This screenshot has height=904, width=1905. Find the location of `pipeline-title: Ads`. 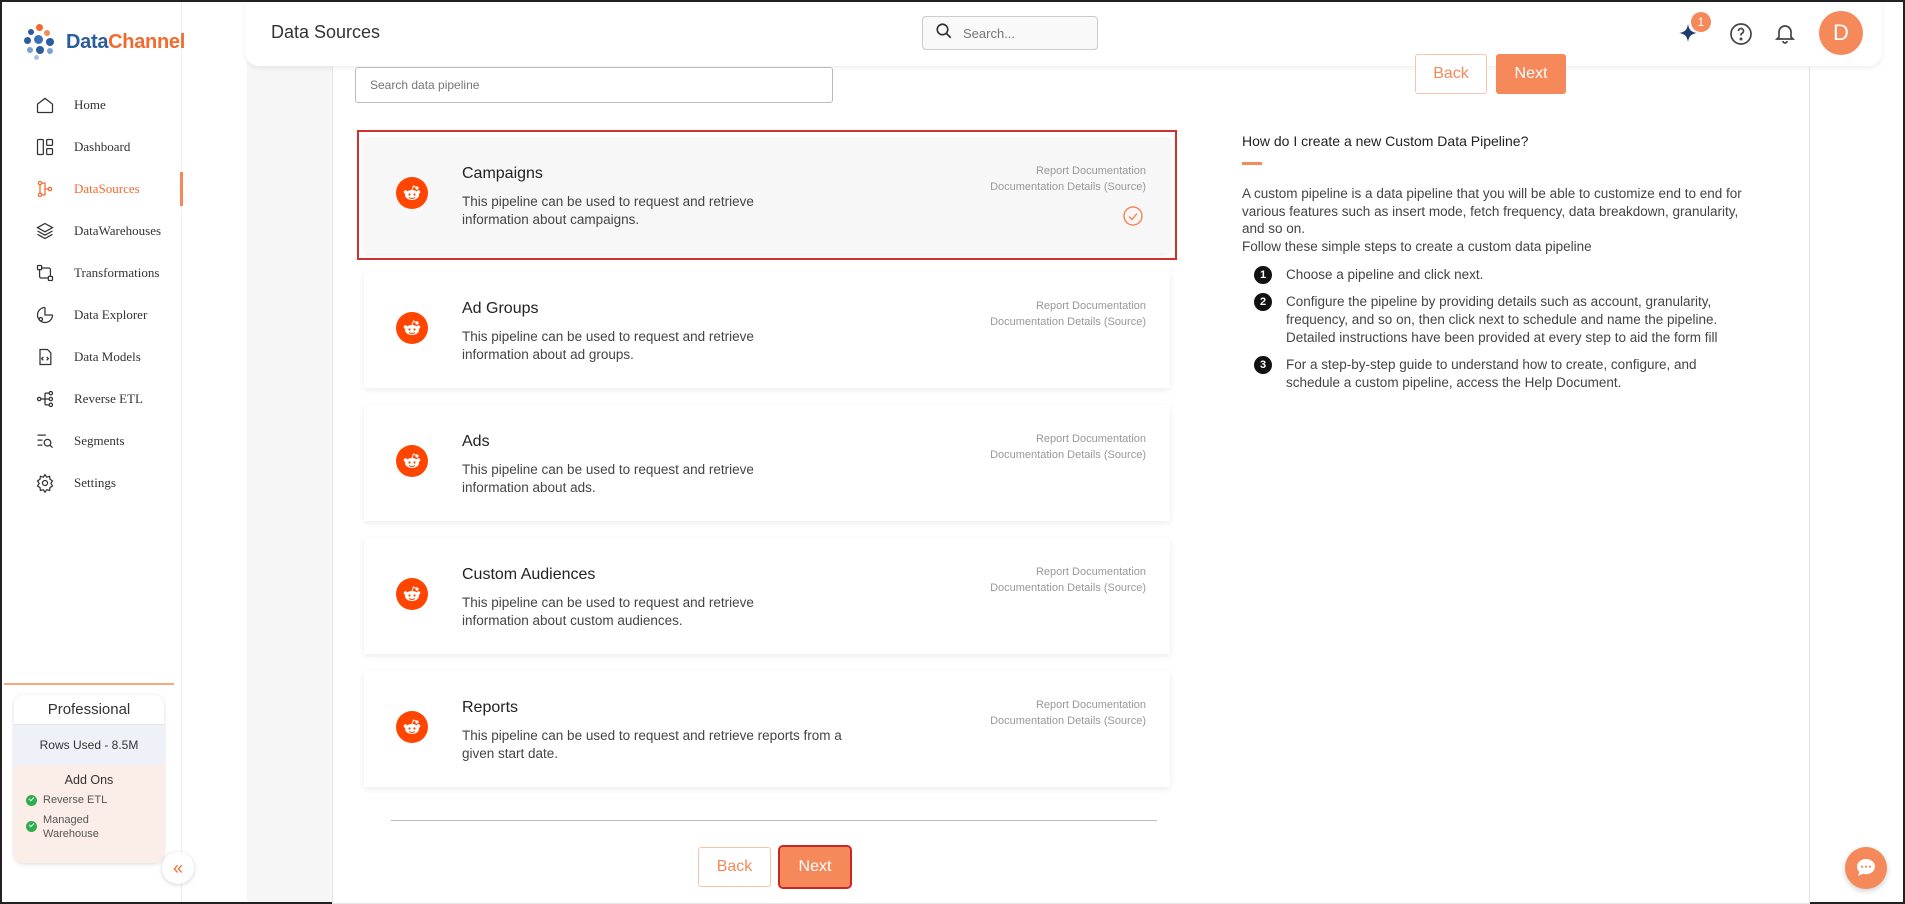

pipeline-title: Ads is located at coordinates (476, 441).